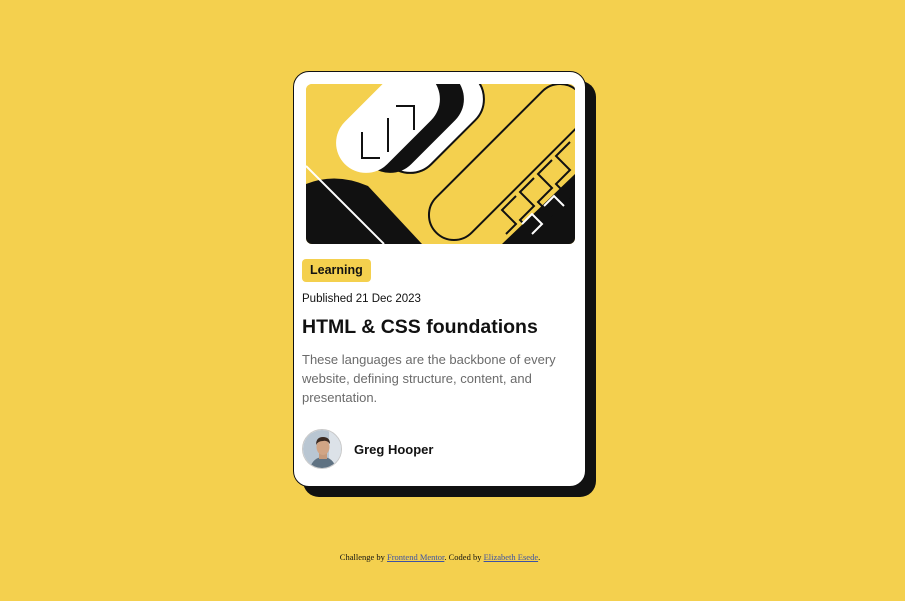 This screenshot has height=601, width=905. I want to click on author: Greg Hooper, so click(367, 449).